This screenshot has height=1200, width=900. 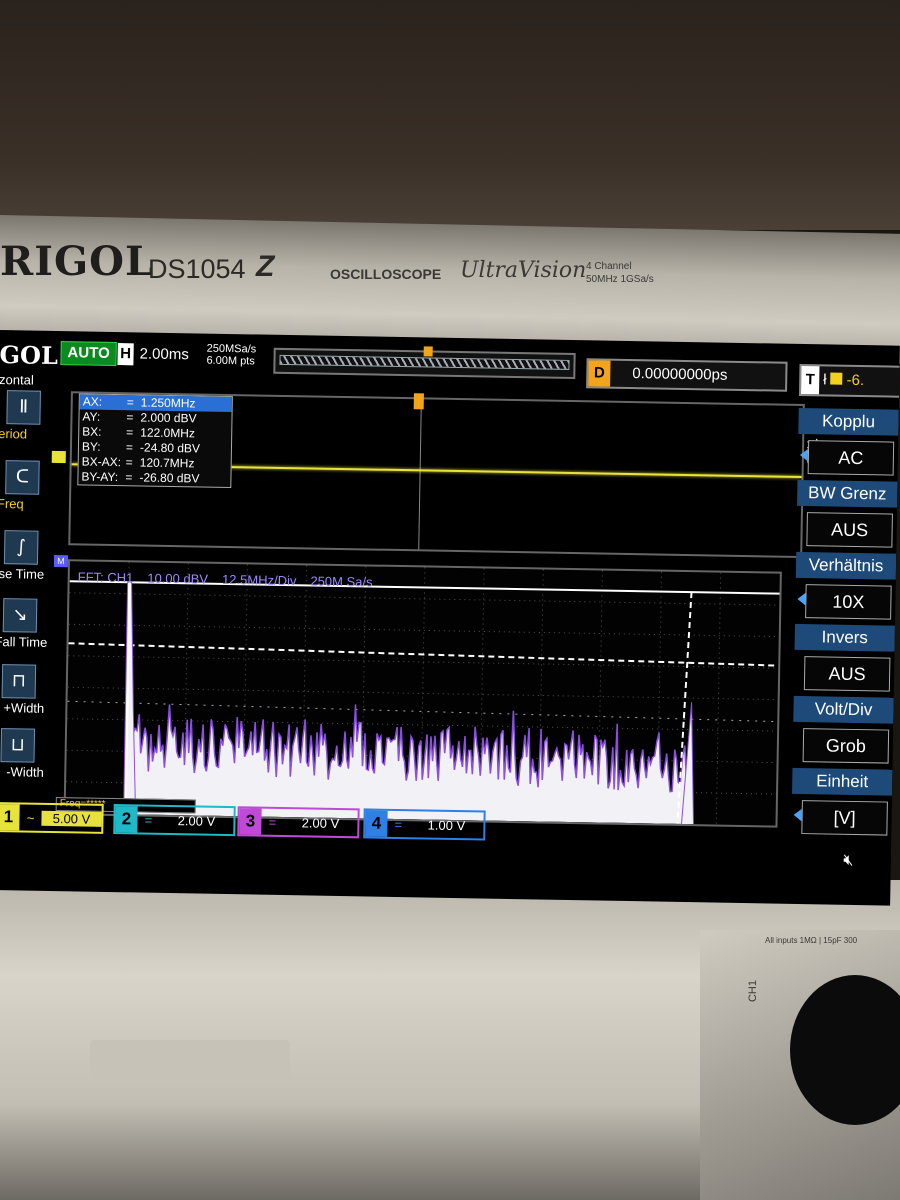 What do you see at coordinates (178, 578) in the screenshot?
I see `fft-scale: 10.00 dBV` at bounding box center [178, 578].